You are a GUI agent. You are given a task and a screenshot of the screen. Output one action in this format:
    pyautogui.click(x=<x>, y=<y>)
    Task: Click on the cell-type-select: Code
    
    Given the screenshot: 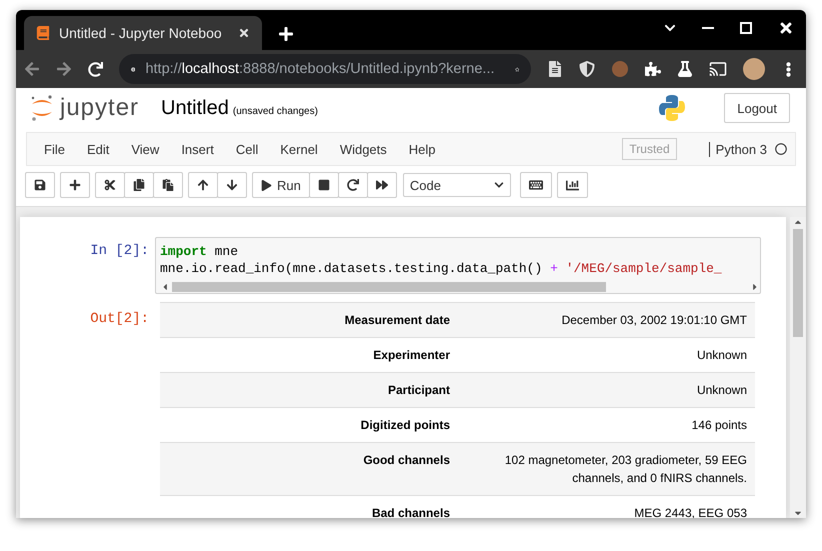 What is the action you would take?
    pyautogui.click(x=456, y=185)
    